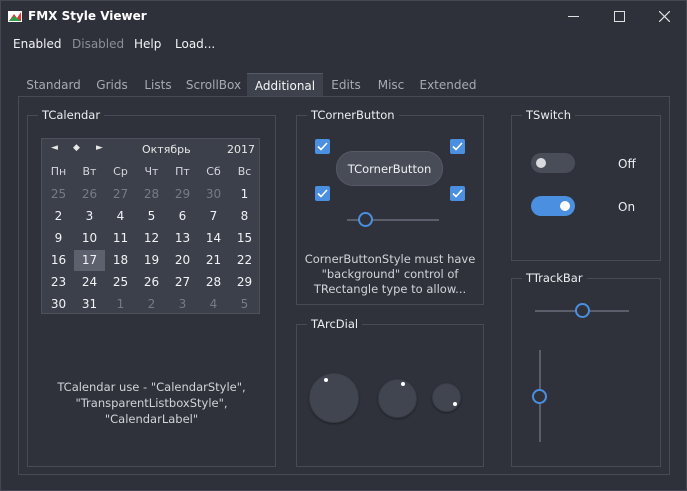 The height and width of the screenshot is (491, 687). Describe the element at coordinates (53, 85) in the screenshot. I see `tab-standard: Standard` at that location.